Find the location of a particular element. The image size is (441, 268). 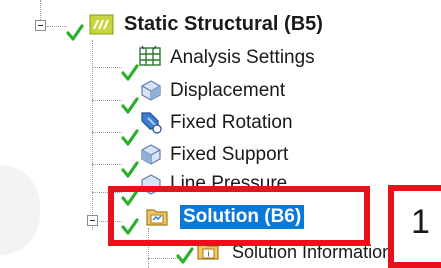

tree-node-displacement: Displacement is located at coordinates (227, 91).